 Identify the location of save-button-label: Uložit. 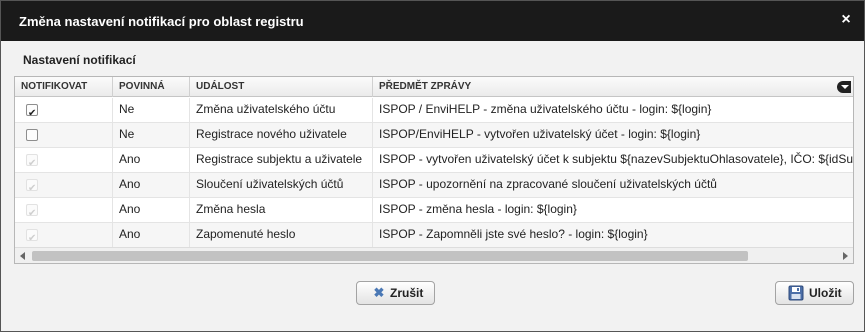
(825, 293).